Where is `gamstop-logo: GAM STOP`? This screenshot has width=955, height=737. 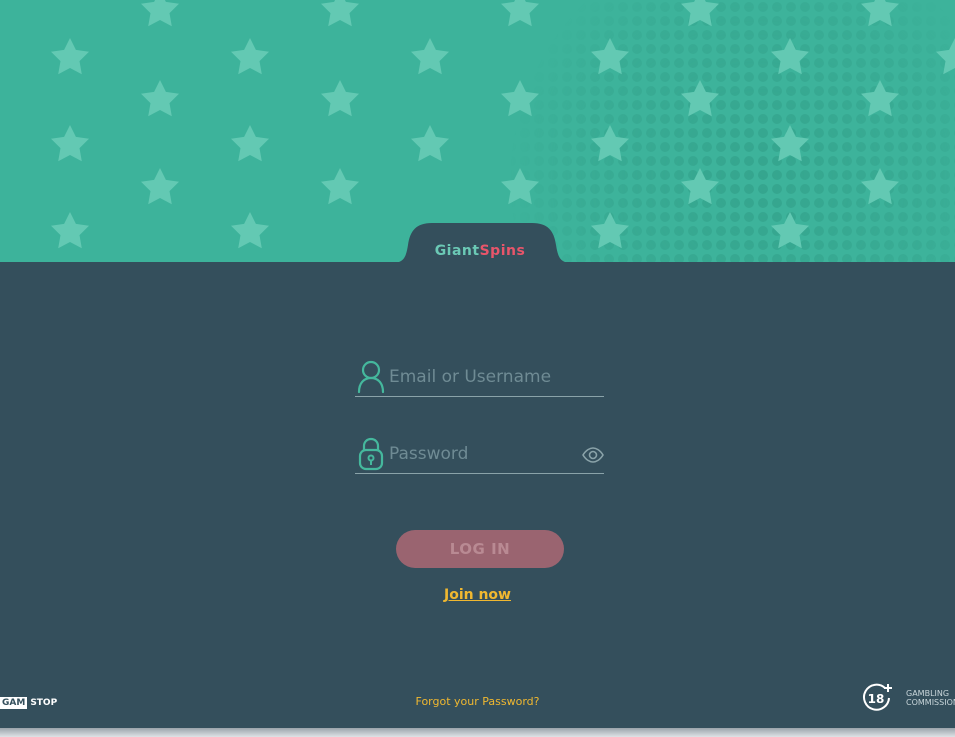 gamstop-logo: GAM STOP is located at coordinates (30, 703).